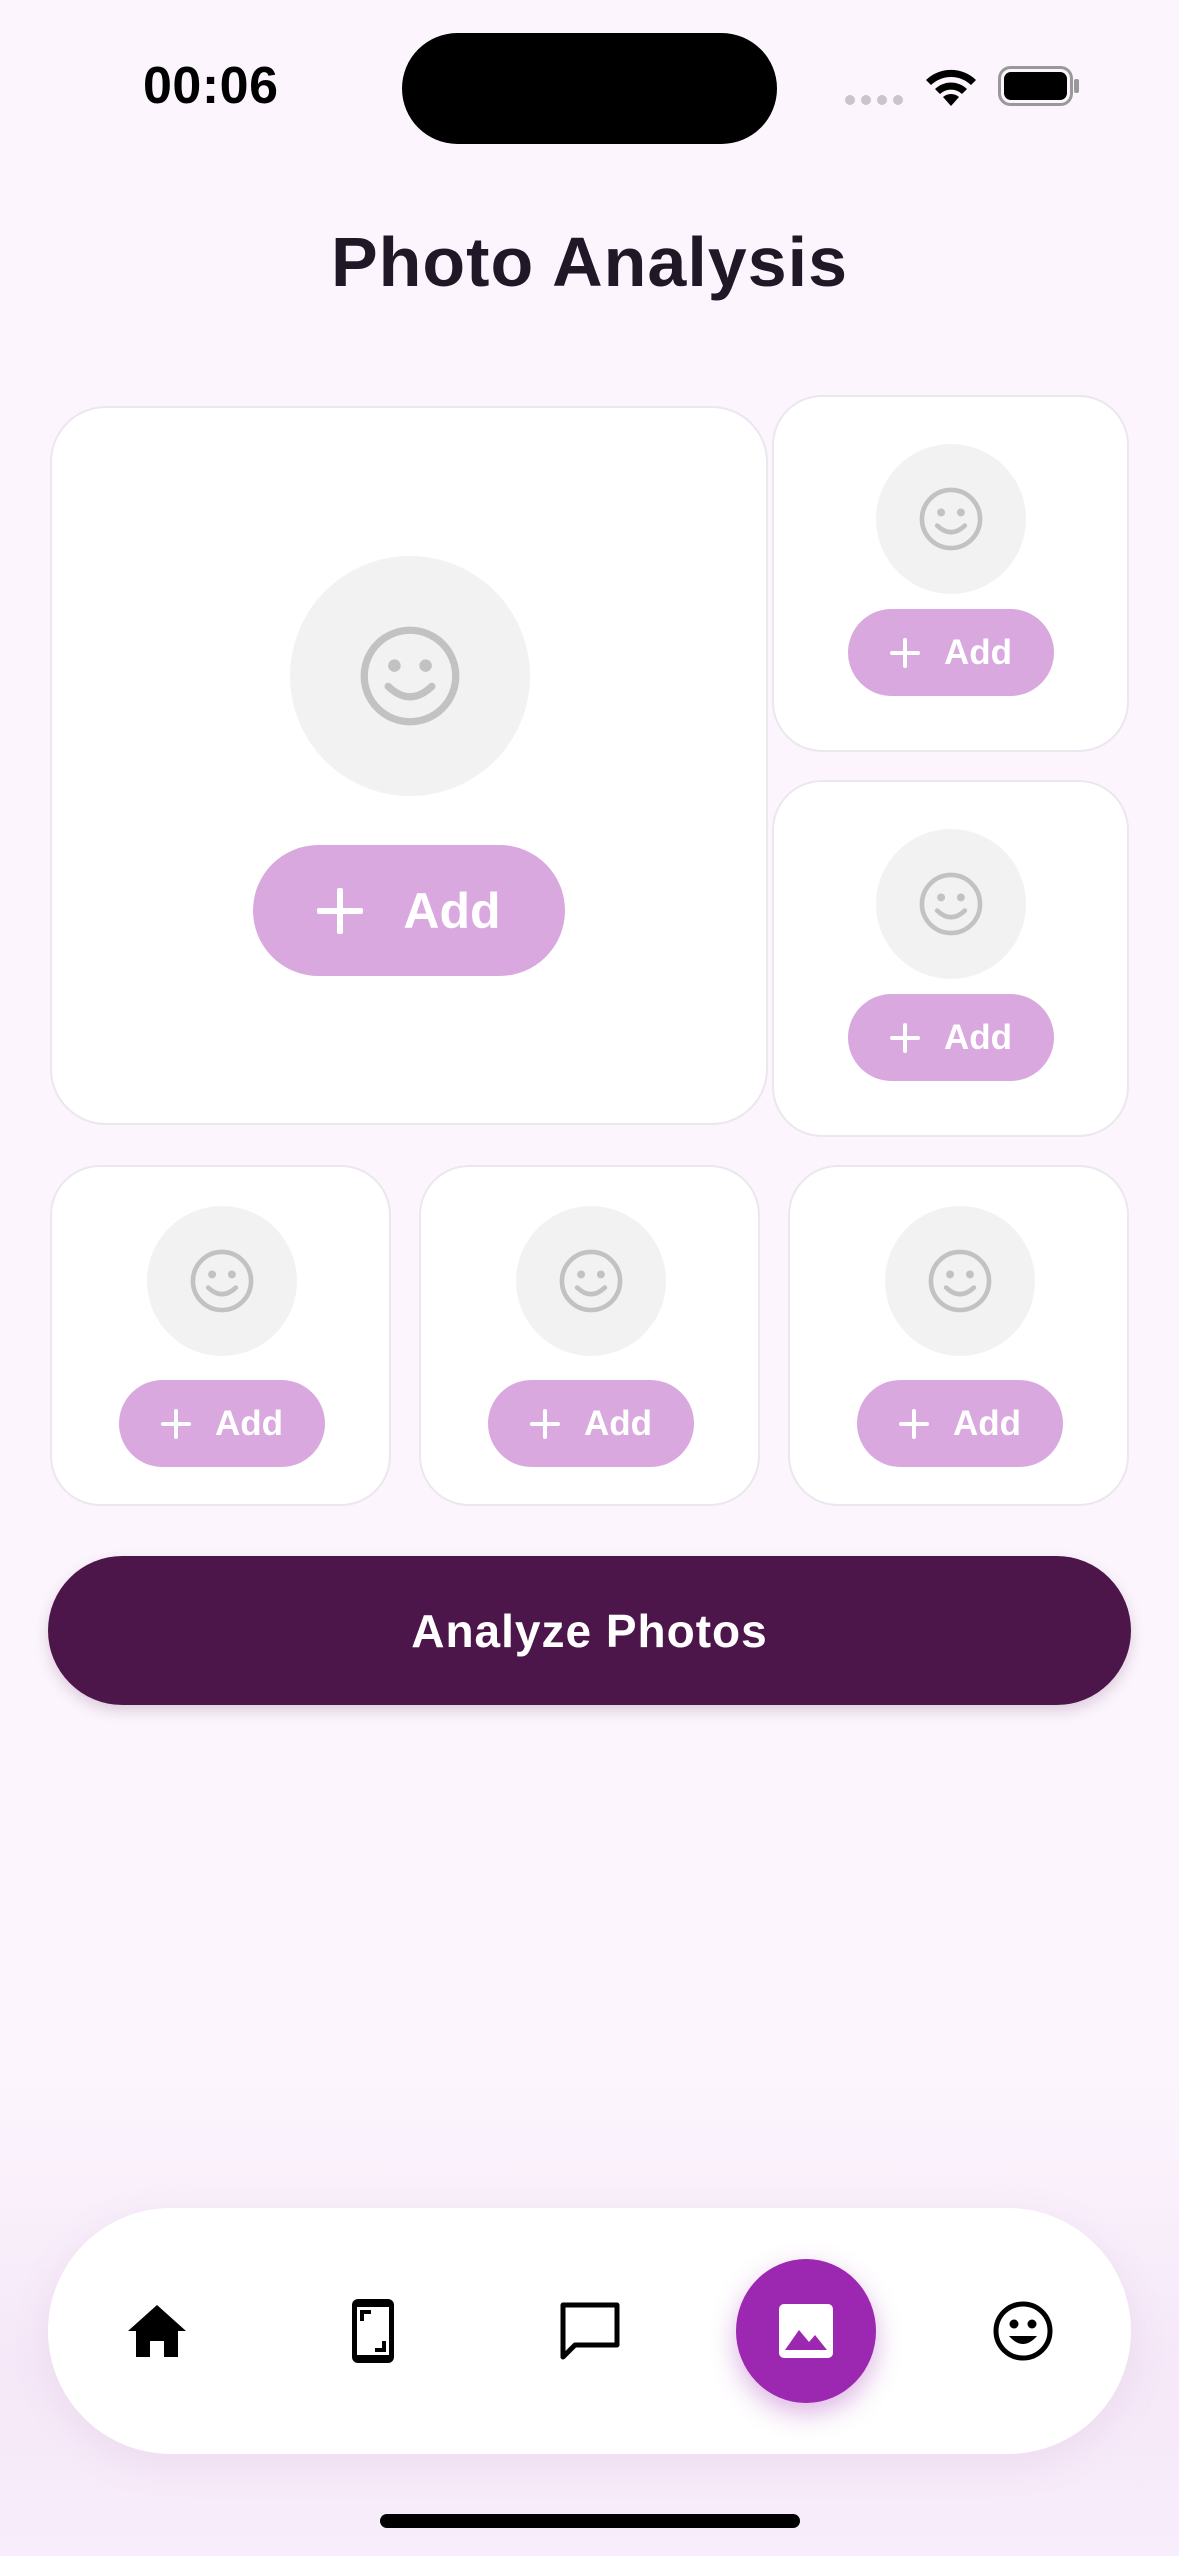  I want to click on bottom-nav, so click(589, 2331).